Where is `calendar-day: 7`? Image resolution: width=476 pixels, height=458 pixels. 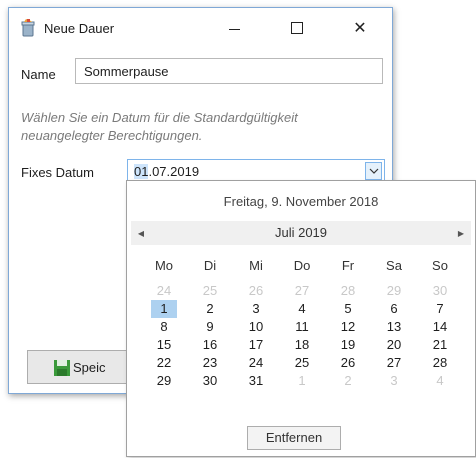 calendar-day: 7 is located at coordinates (440, 309).